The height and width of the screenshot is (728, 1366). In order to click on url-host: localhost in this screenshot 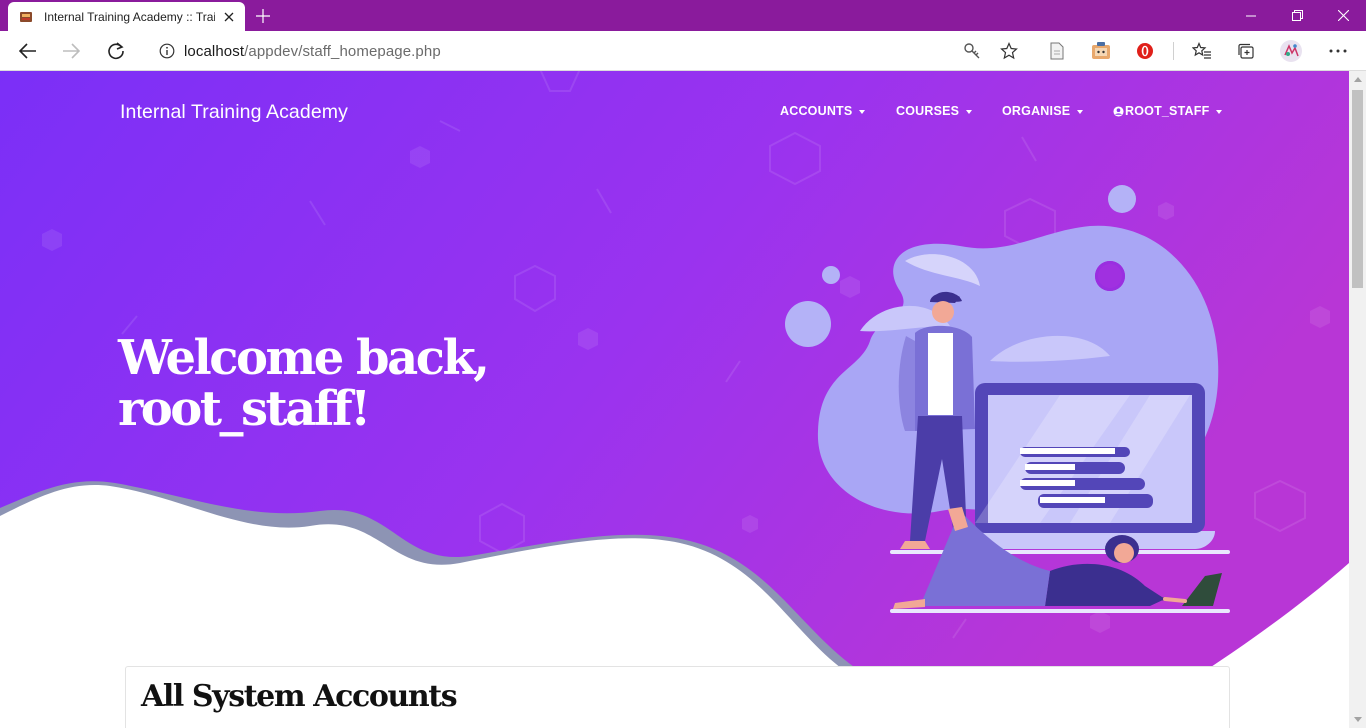, I will do `click(214, 51)`.